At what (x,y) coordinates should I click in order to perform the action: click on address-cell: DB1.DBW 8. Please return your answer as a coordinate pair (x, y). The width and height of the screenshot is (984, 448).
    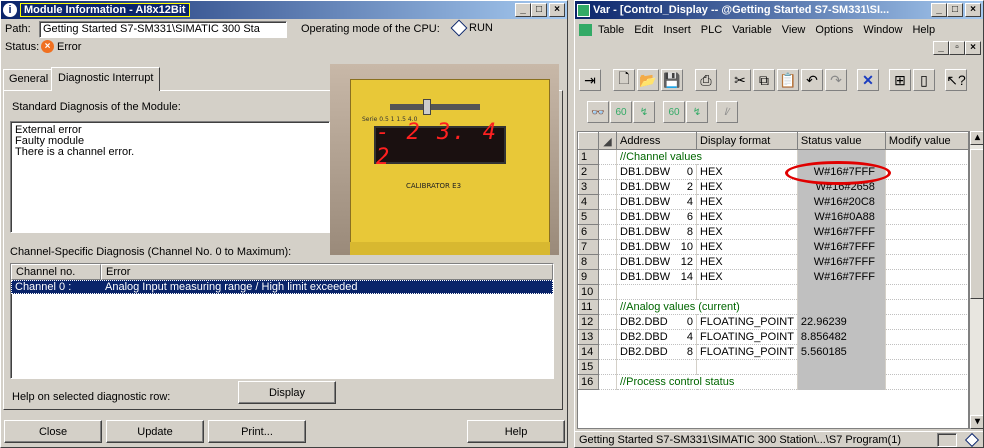
    Looking at the image, I should click on (656, 232).